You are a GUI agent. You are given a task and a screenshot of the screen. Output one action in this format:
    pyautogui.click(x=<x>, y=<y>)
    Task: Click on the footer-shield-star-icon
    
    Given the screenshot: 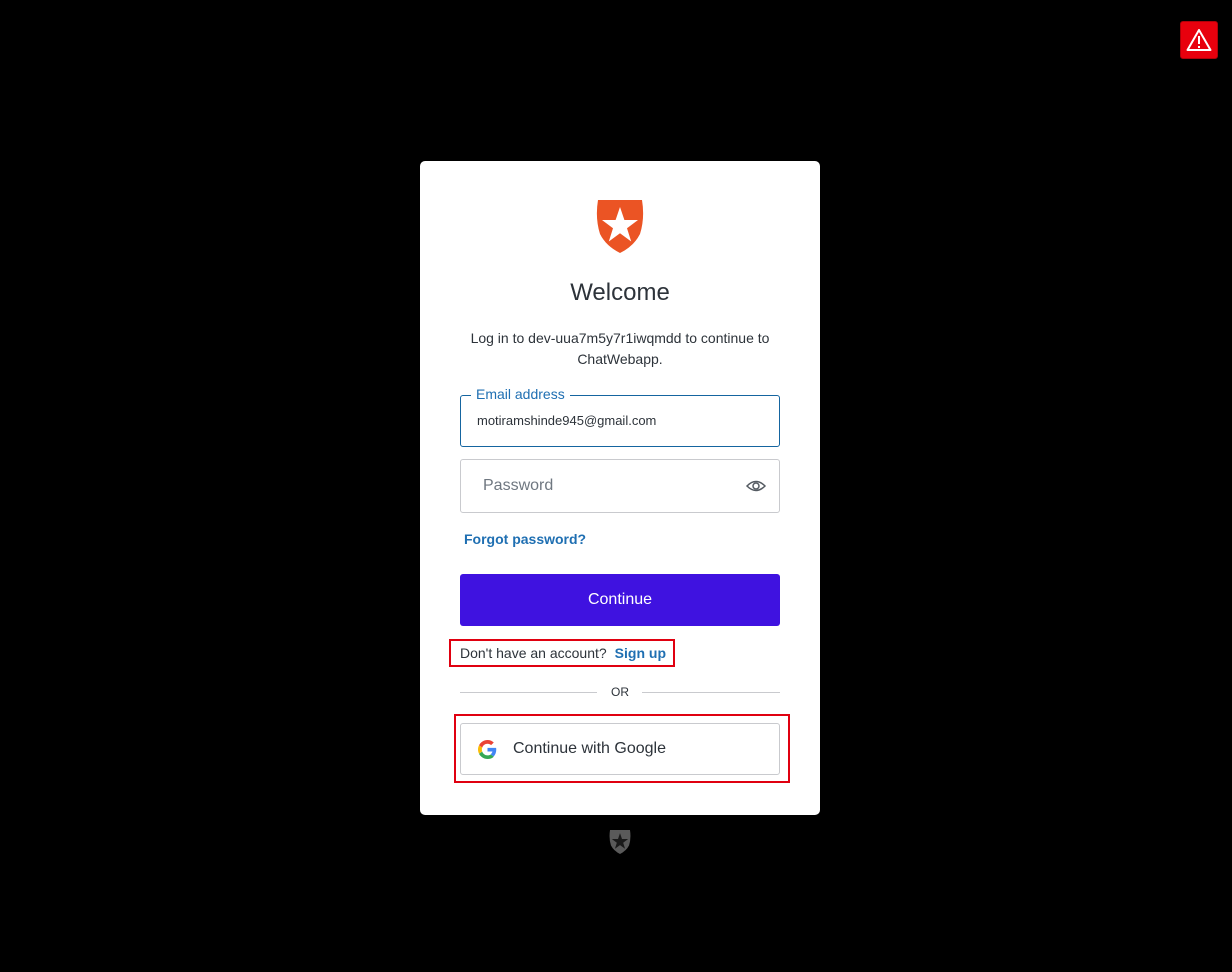 What is the action you would take?
    pyautogui.click(x=620, y=842)
    